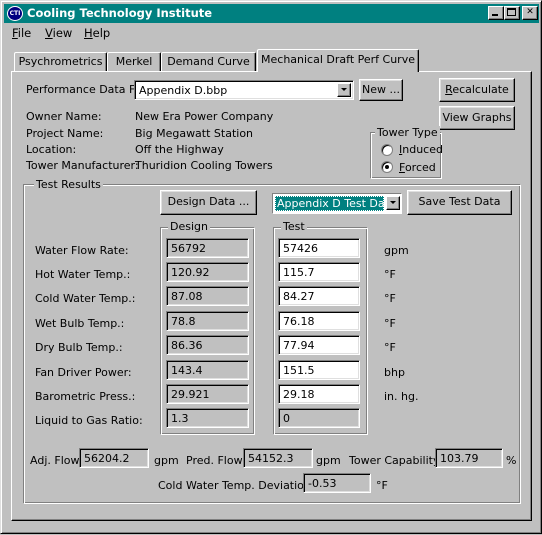 This screenshot has height=535, width=542. Describe the element at coordinates (204, 165) in the screenshot. I see `tower-manufacturer-value: Thuridion Cooling Towers` at that location.